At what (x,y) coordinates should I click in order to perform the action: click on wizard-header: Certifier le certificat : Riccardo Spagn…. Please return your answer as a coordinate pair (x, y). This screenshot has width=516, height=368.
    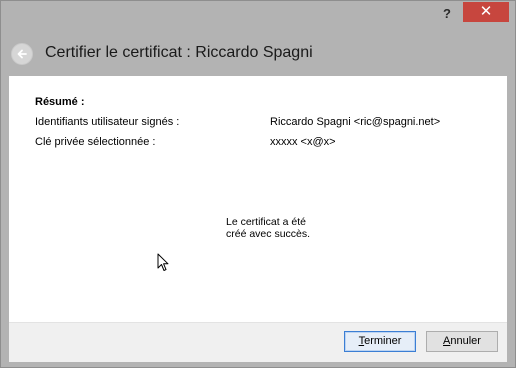
    Looking at the image, I should click on (258, 52).